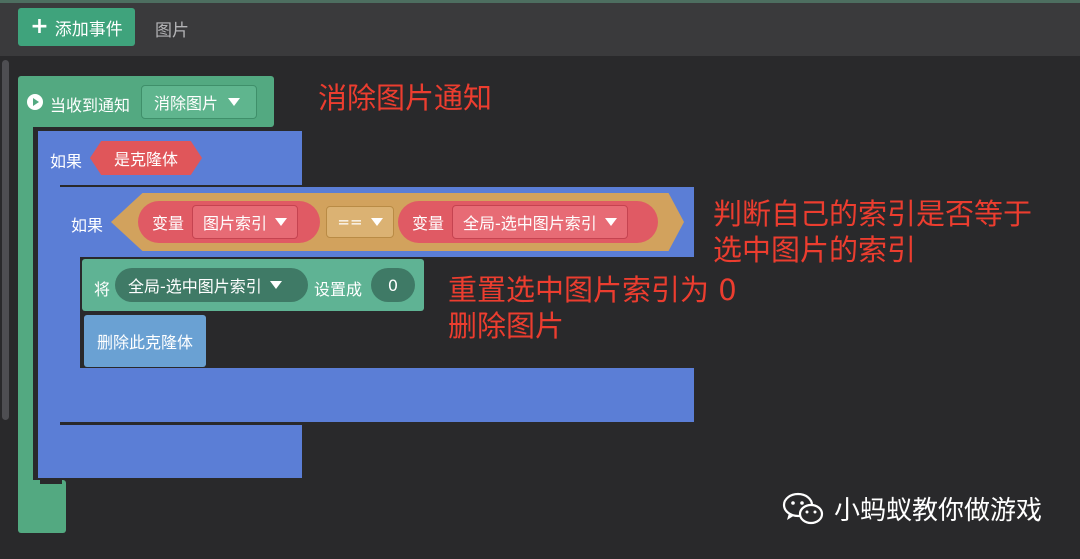  Describe the element at coordinates (87, 225) in the screenshot. I see `if-inner-label: 如果` at that location.